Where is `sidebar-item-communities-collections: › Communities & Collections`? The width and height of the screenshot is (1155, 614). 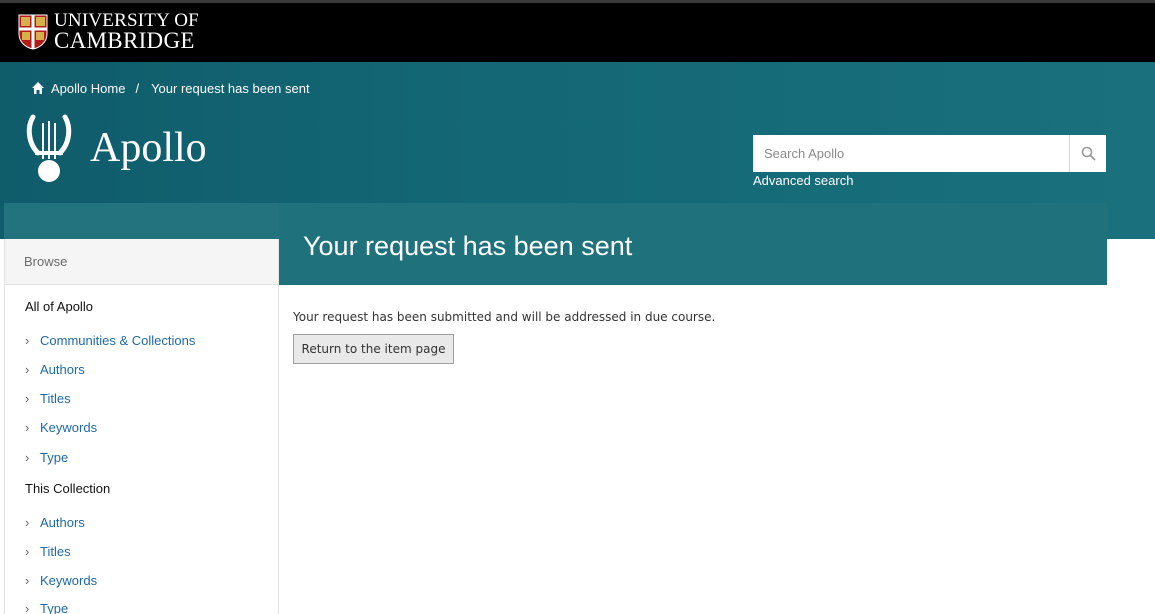 sidebar-item-communities-collections: › Communities & Collections is located at coordinates (110, 340).